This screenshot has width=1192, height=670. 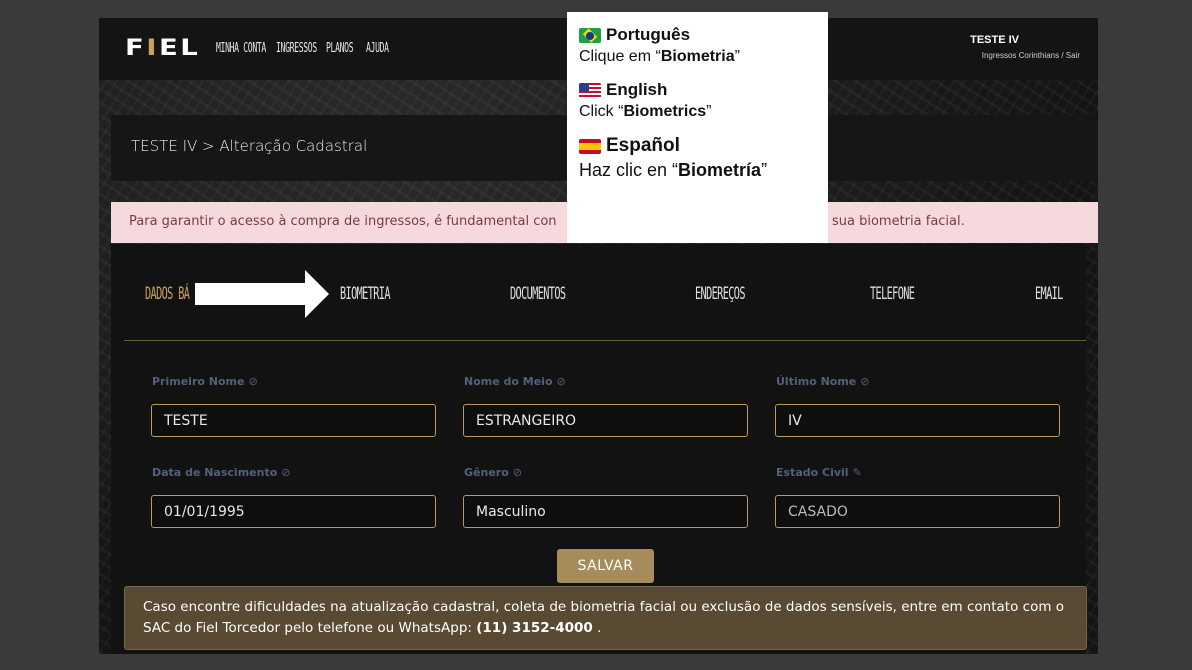 I want to click on nav-link-planos: PLANOS, so click(x=340, y=48).